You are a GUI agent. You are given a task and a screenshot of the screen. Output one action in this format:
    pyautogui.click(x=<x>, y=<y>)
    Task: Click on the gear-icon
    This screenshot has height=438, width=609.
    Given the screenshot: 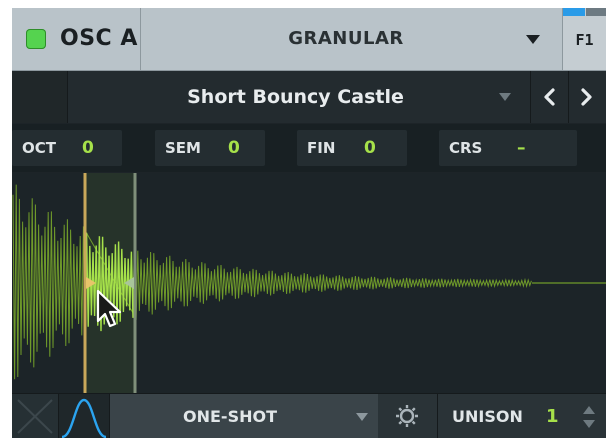 What is the action you would take?
    pyautogui.click(x=407, y=416)
    